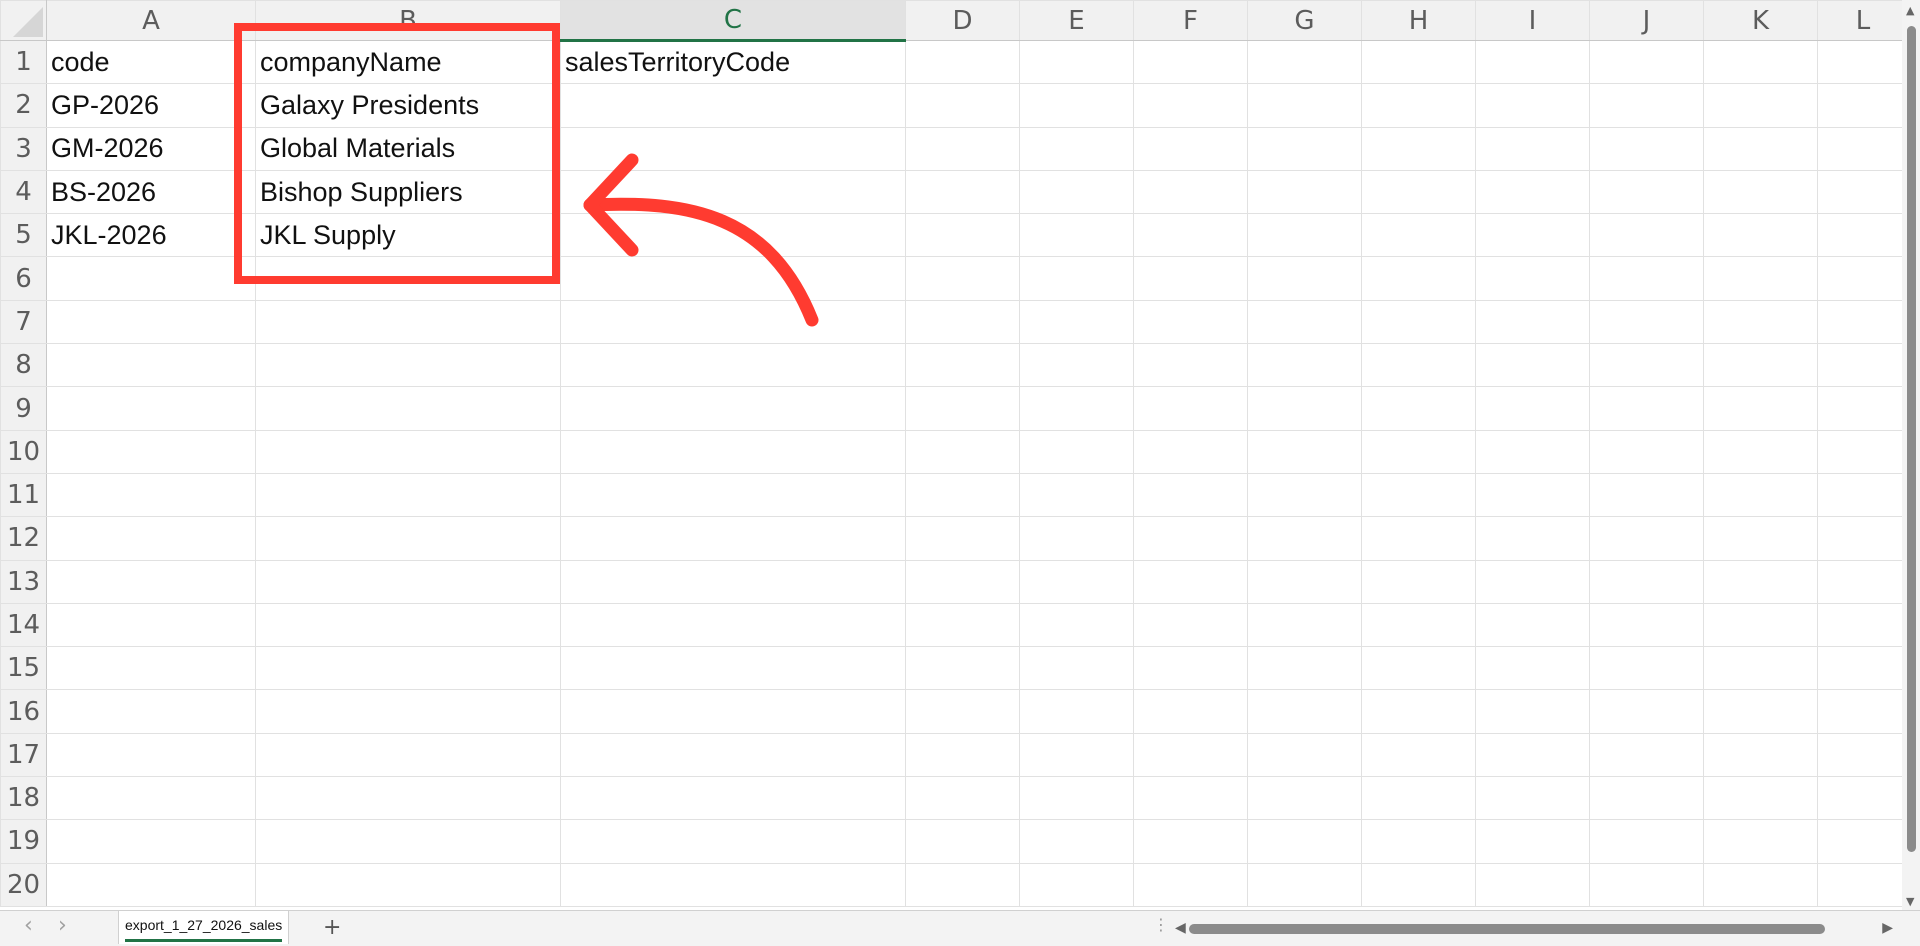 The height and width of the screenshot is (946, 1920). What do you see at coordinates (204, 927) in the screenshot?
I see `sheet-tab: export_1_27_2026_sales` at bounding box center [204, 927].